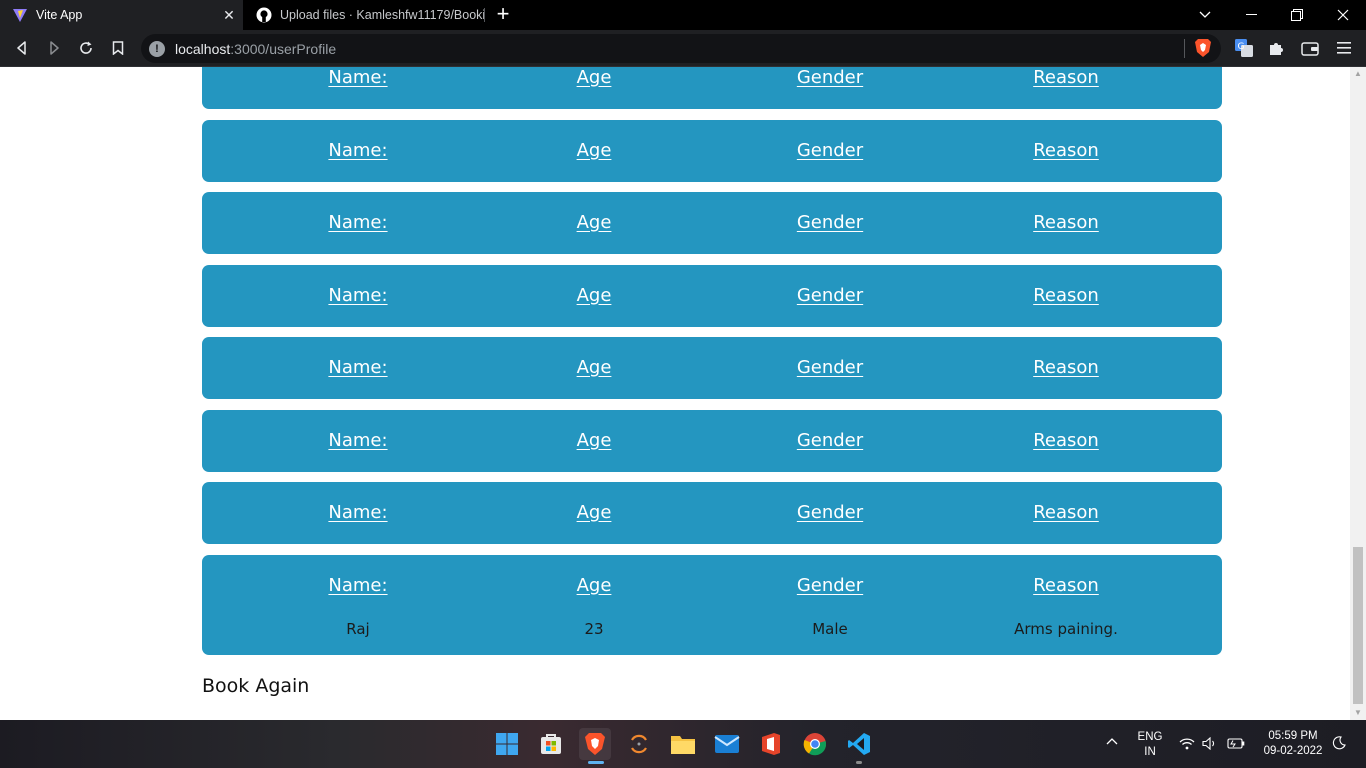  What do you see at coordinates (86, 48) in the screenshot?
I see `reload-button` at bounding box center [86, 48].